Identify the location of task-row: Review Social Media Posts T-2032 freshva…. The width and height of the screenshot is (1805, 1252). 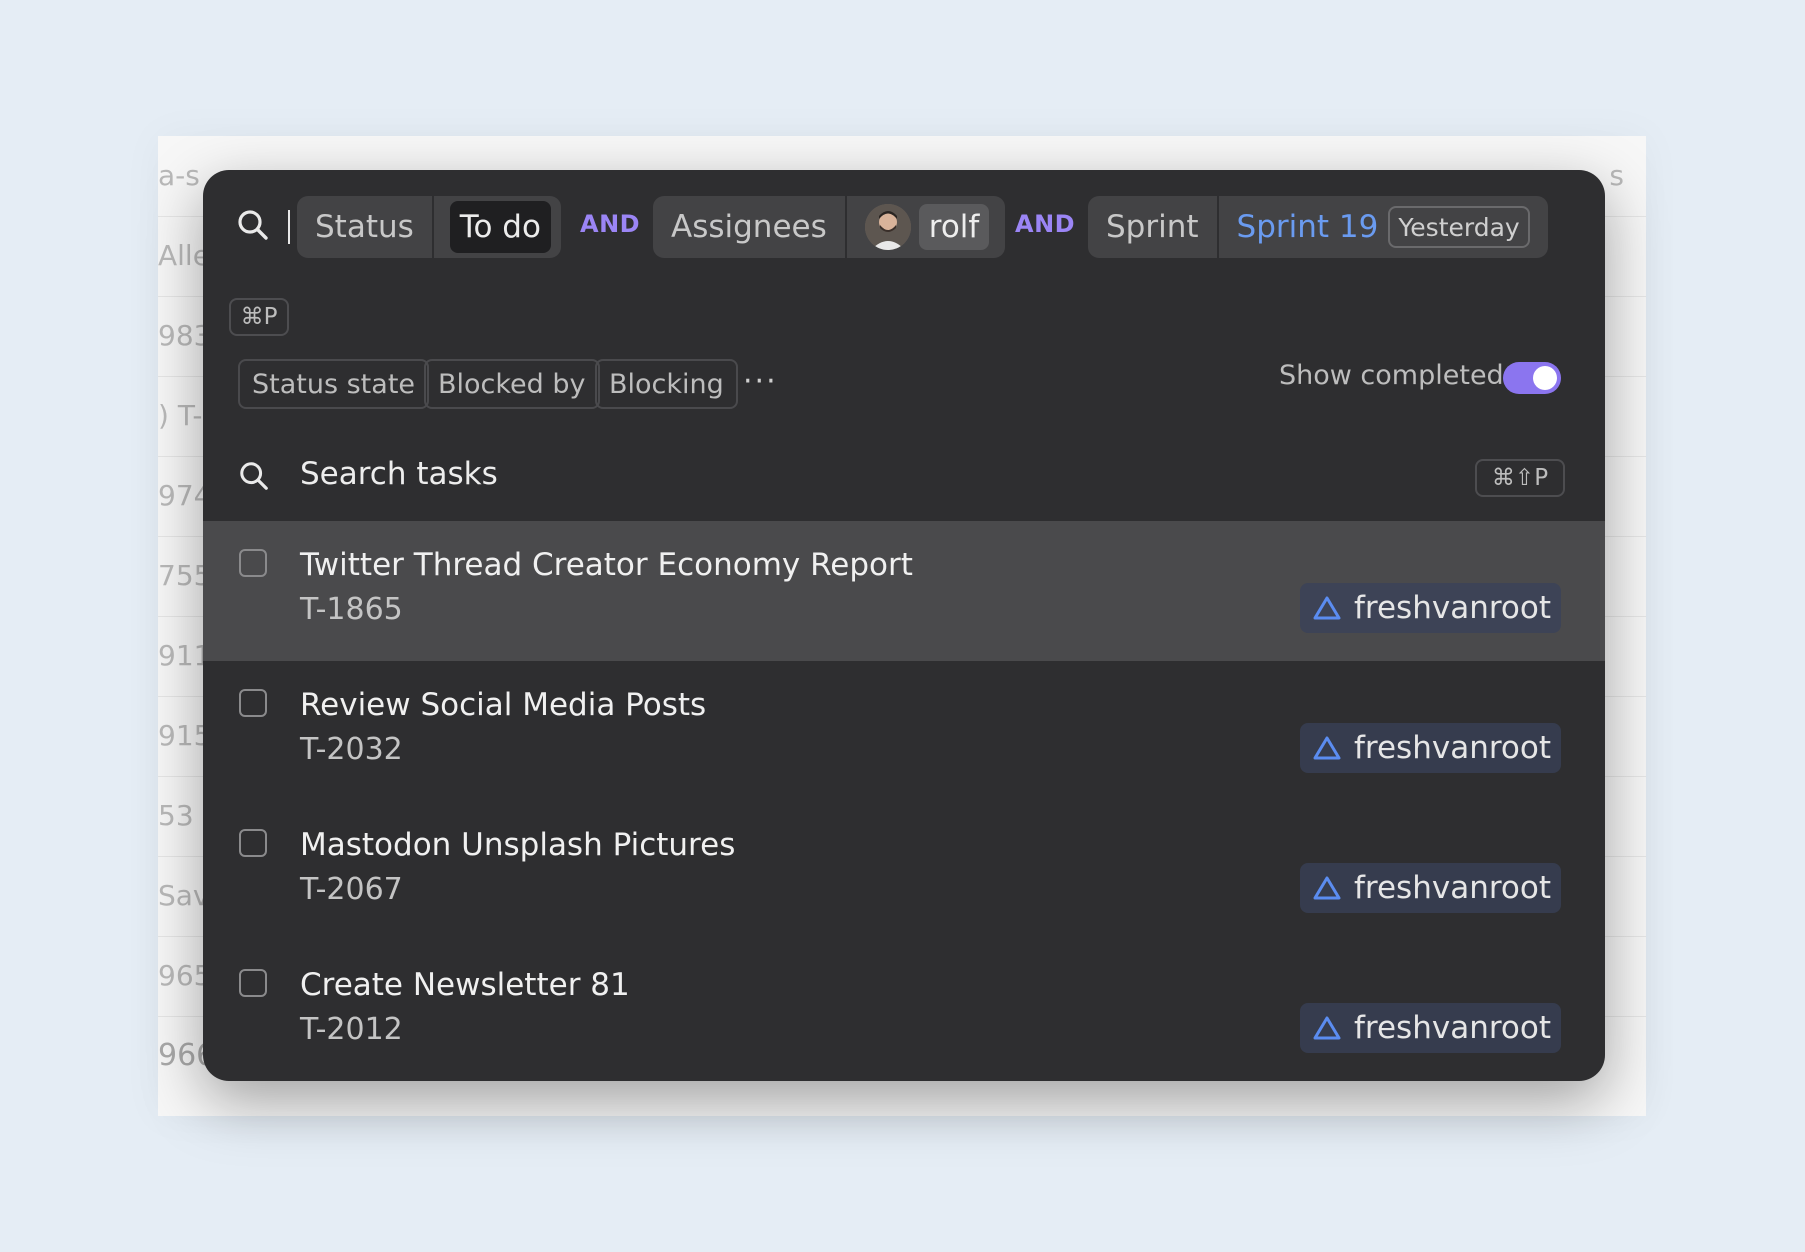
(904, 731).